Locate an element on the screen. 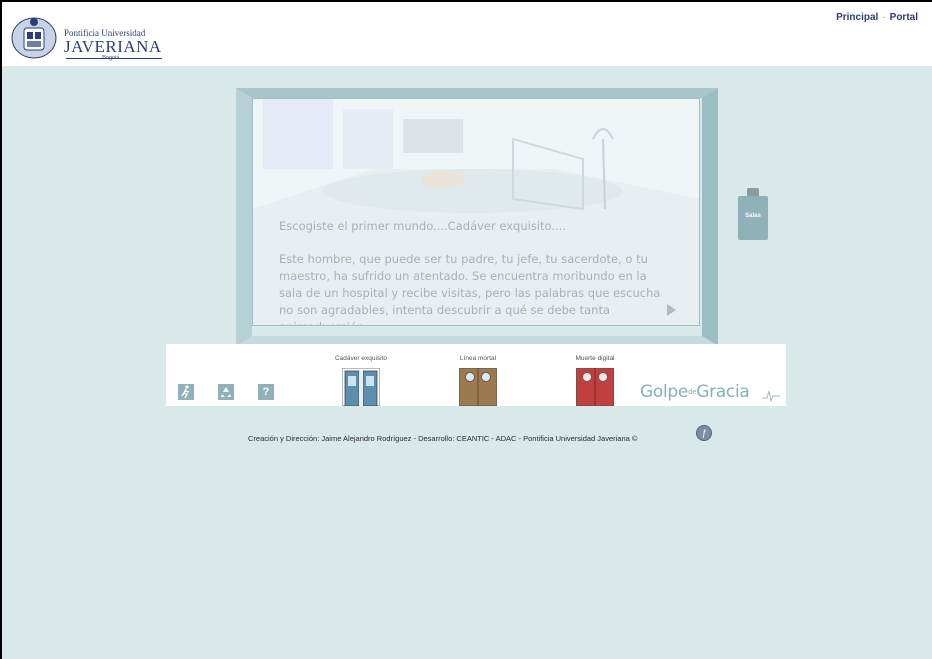  flash-player-icon: ƒ is located at coordinates (704, 433).